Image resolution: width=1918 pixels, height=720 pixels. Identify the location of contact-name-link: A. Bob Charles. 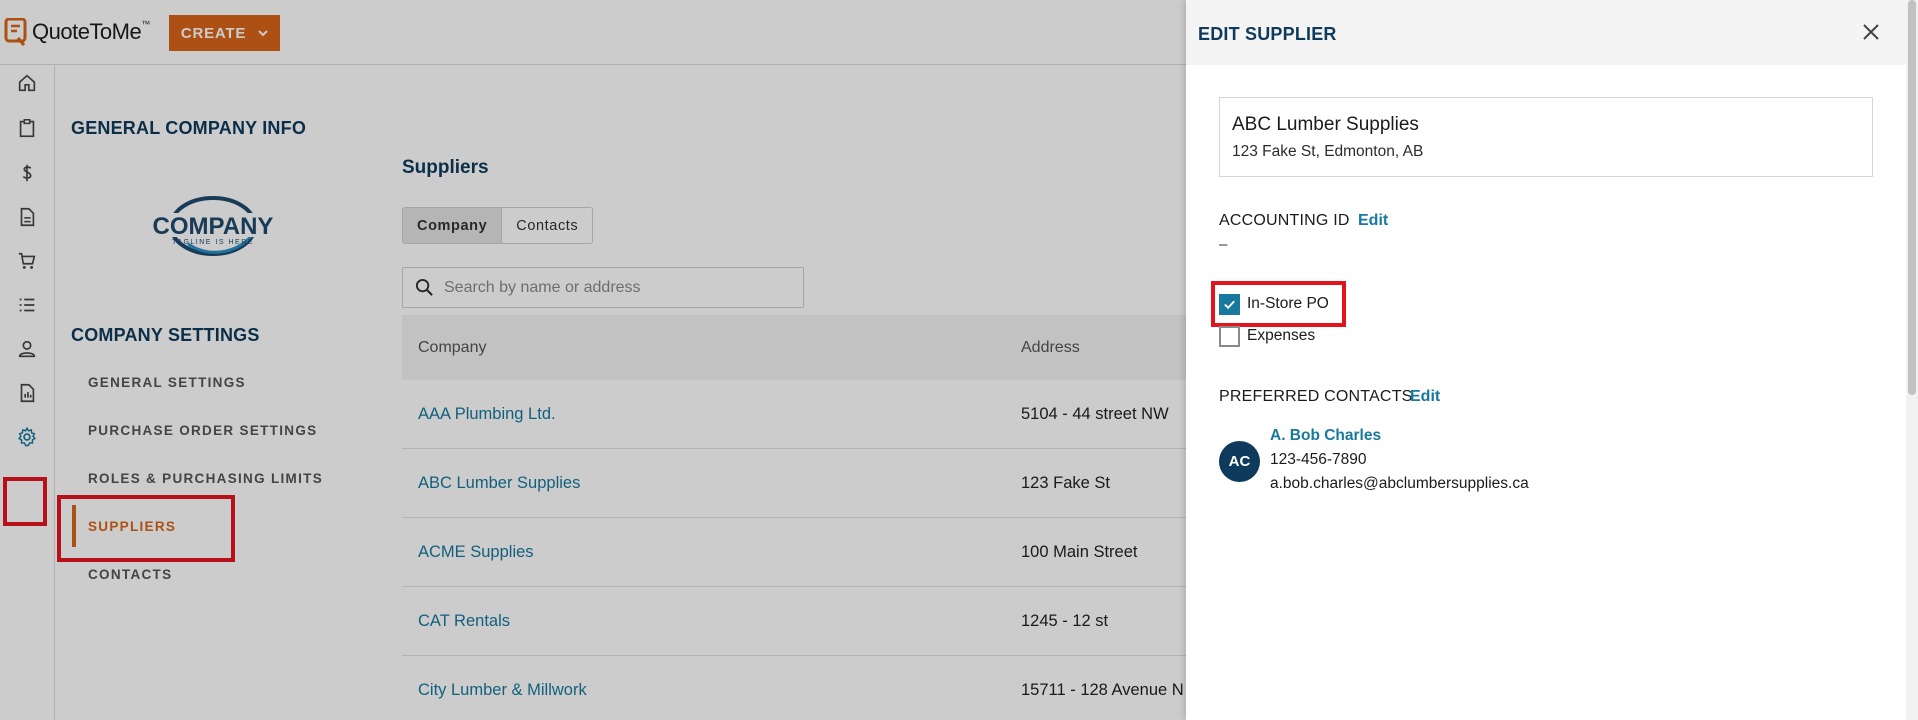
(1325, 436).